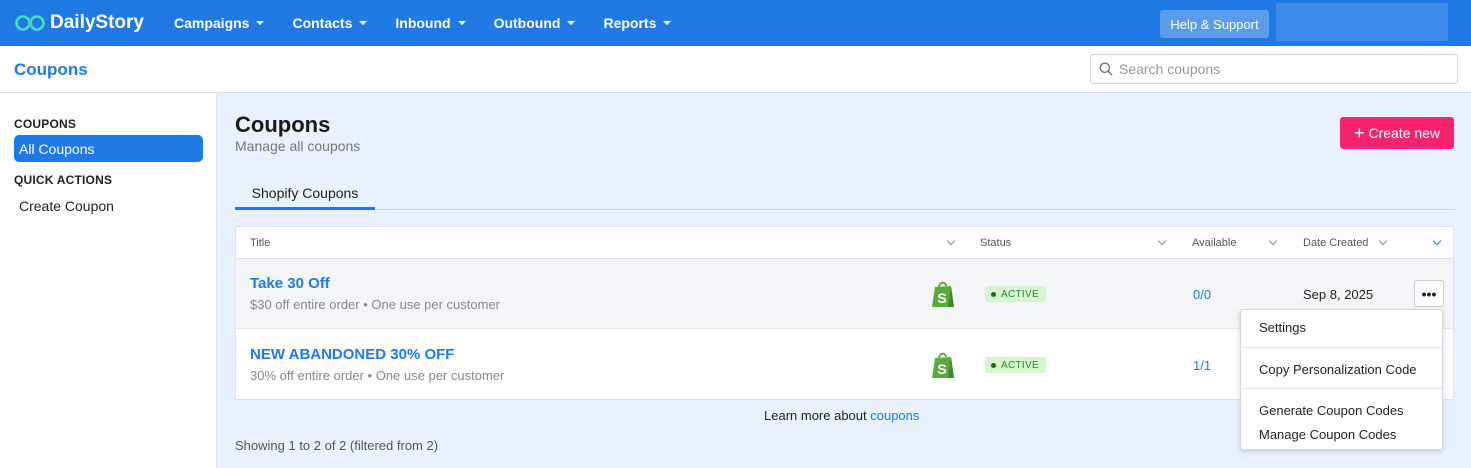  Describe the element at coordinates (108, 148) in the screenshot. I see `sidebar-item-all-coupons: All Coupons` at that location.